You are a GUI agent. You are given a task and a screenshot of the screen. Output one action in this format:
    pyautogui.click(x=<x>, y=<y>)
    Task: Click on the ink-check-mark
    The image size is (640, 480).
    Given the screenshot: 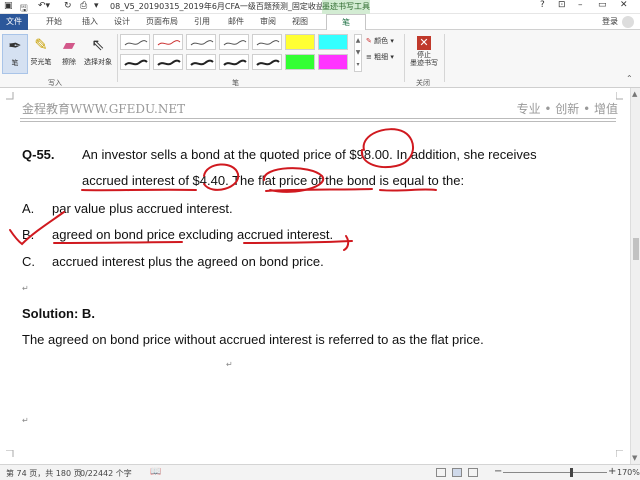 What is the action you would take?
    pyautogui.click(x=37, y=228)
    